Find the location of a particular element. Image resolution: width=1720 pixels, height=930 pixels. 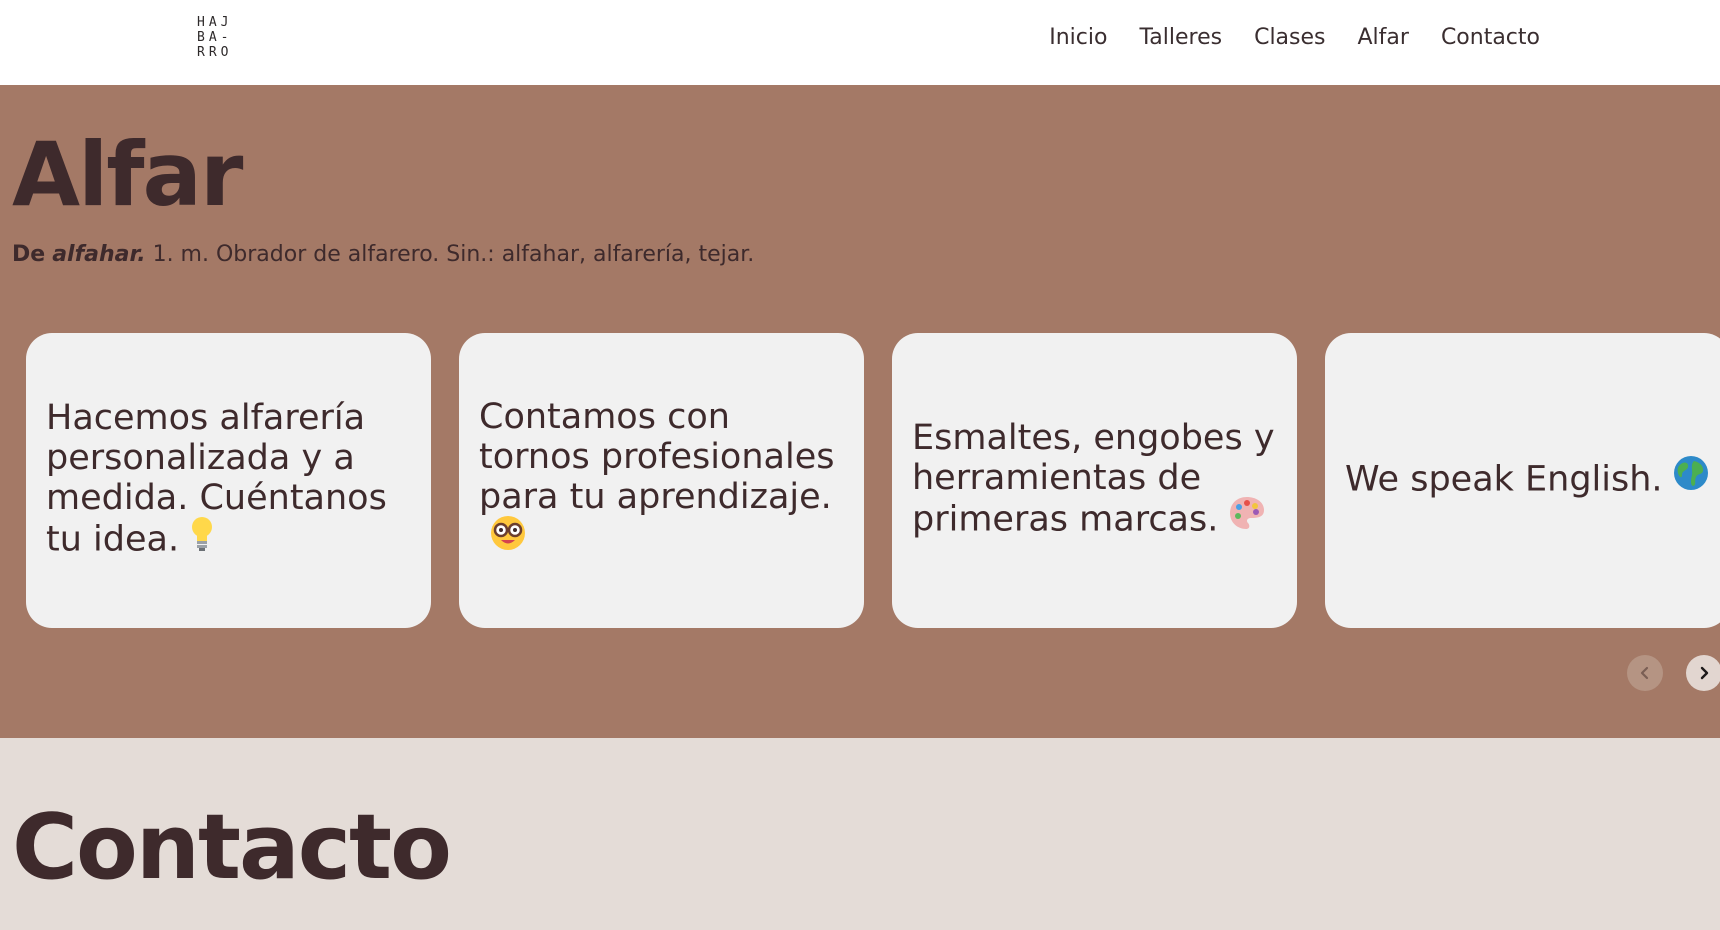

carousel-prev-button is located at coordinates (1645, 673).